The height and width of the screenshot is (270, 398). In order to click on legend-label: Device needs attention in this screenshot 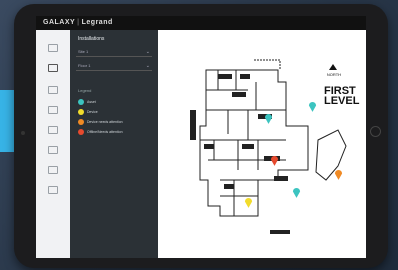, I will do `click(105, 122)`.